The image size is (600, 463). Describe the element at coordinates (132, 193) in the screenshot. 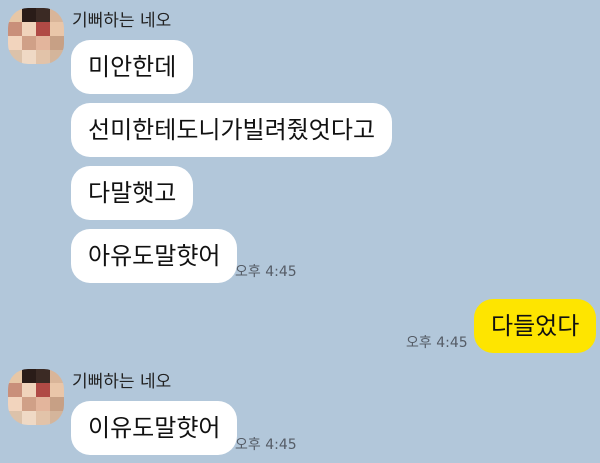

I see `message-bubble: 다말햇고` at that location.